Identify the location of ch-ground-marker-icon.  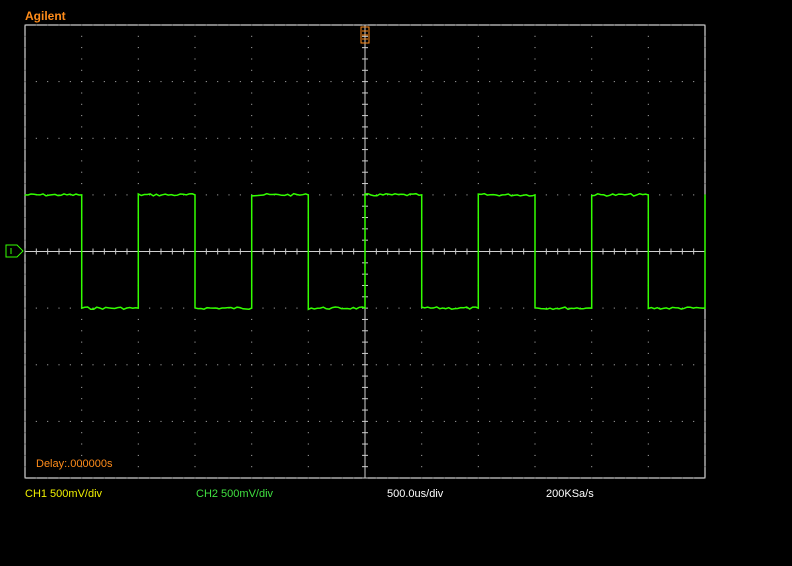
(14, 251).